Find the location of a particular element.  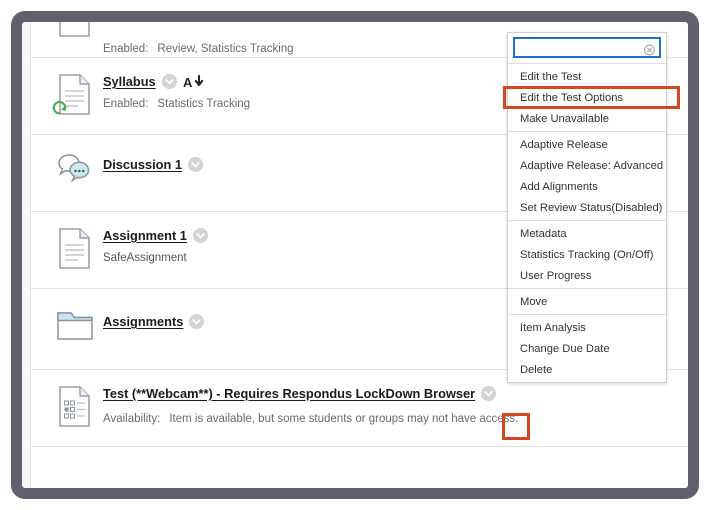

svg-text: A is located at coordinates (188, 82).